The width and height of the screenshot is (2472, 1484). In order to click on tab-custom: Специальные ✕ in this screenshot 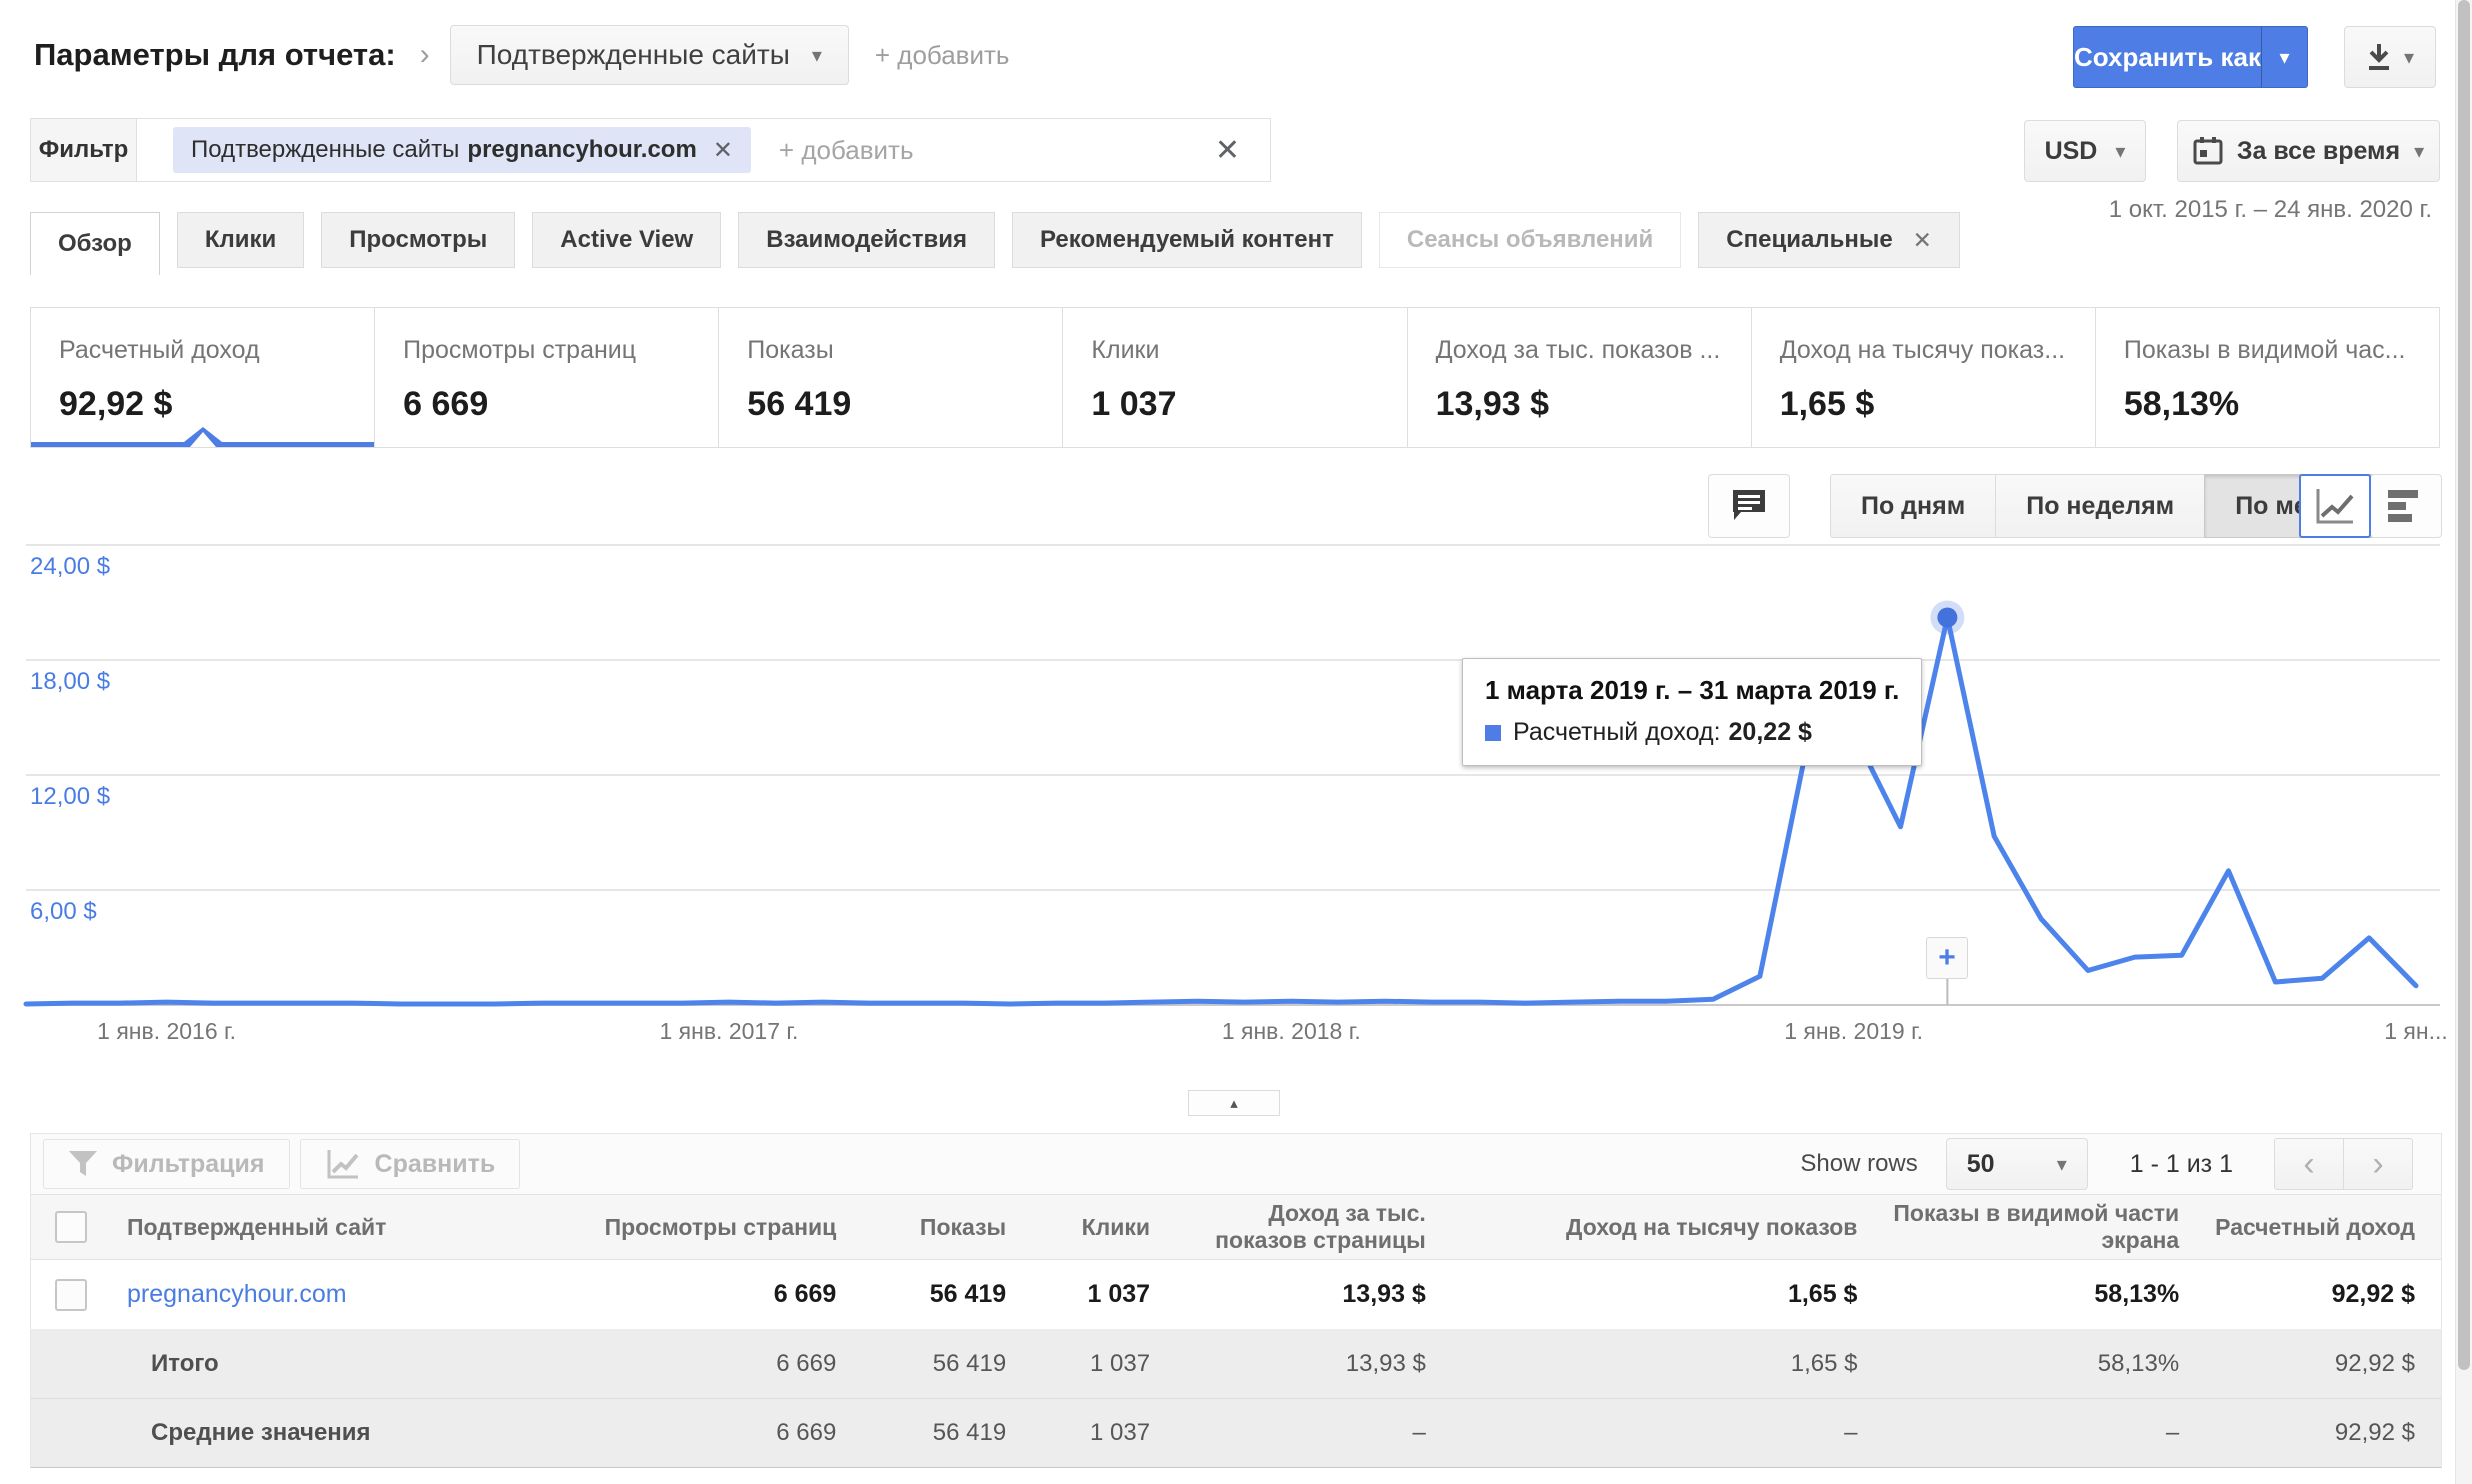, I will do `click(1829, 240)`.